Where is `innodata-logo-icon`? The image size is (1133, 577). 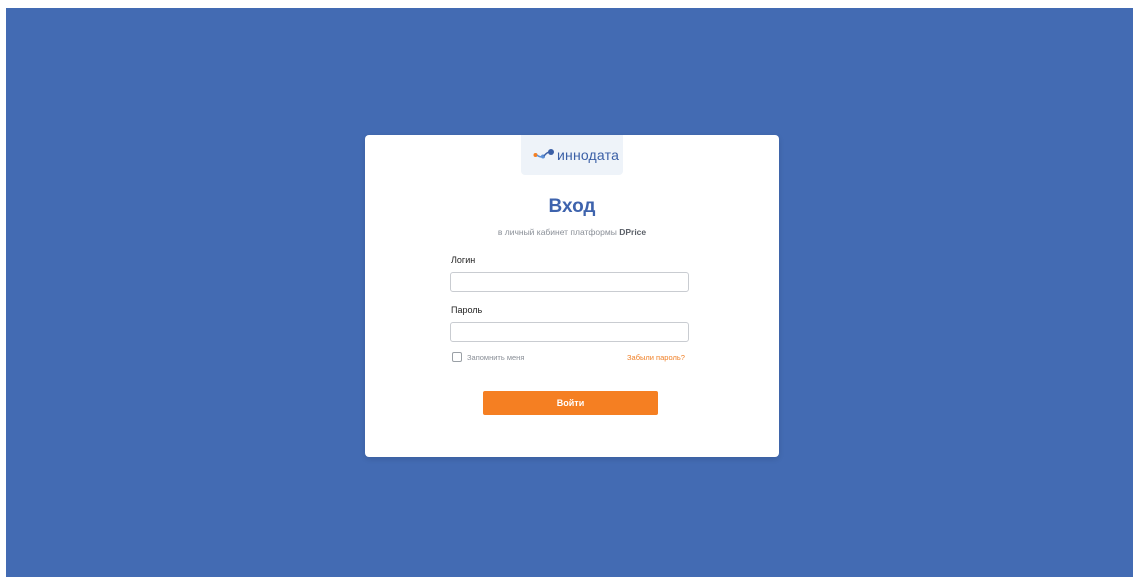
innodata-logo-icon is located at coordinates (543, 154).